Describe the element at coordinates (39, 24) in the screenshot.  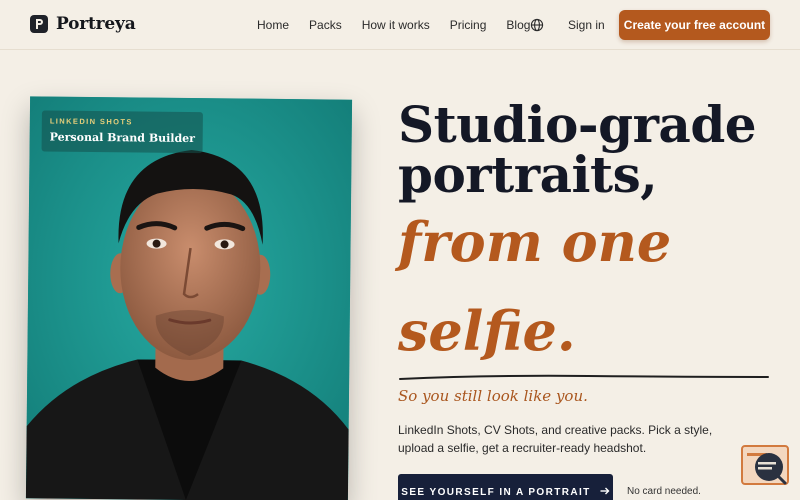
I see `portreya-logo-icon` at that location.